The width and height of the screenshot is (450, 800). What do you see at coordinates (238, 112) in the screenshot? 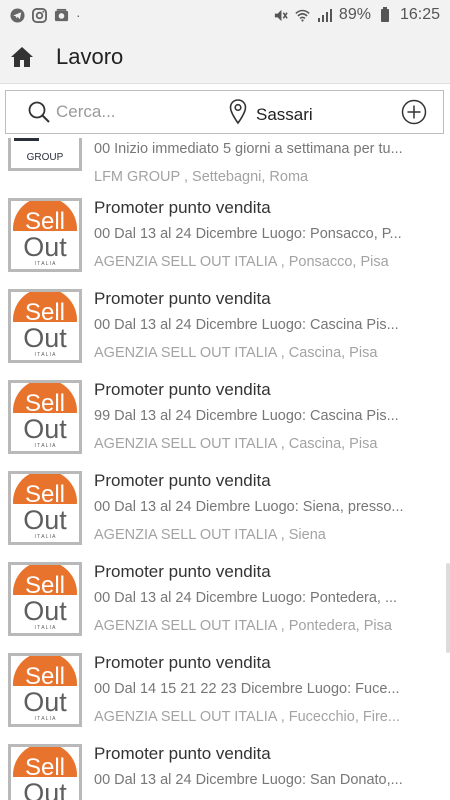
I see `location-pin-icon` at bounding box center [238, 112].